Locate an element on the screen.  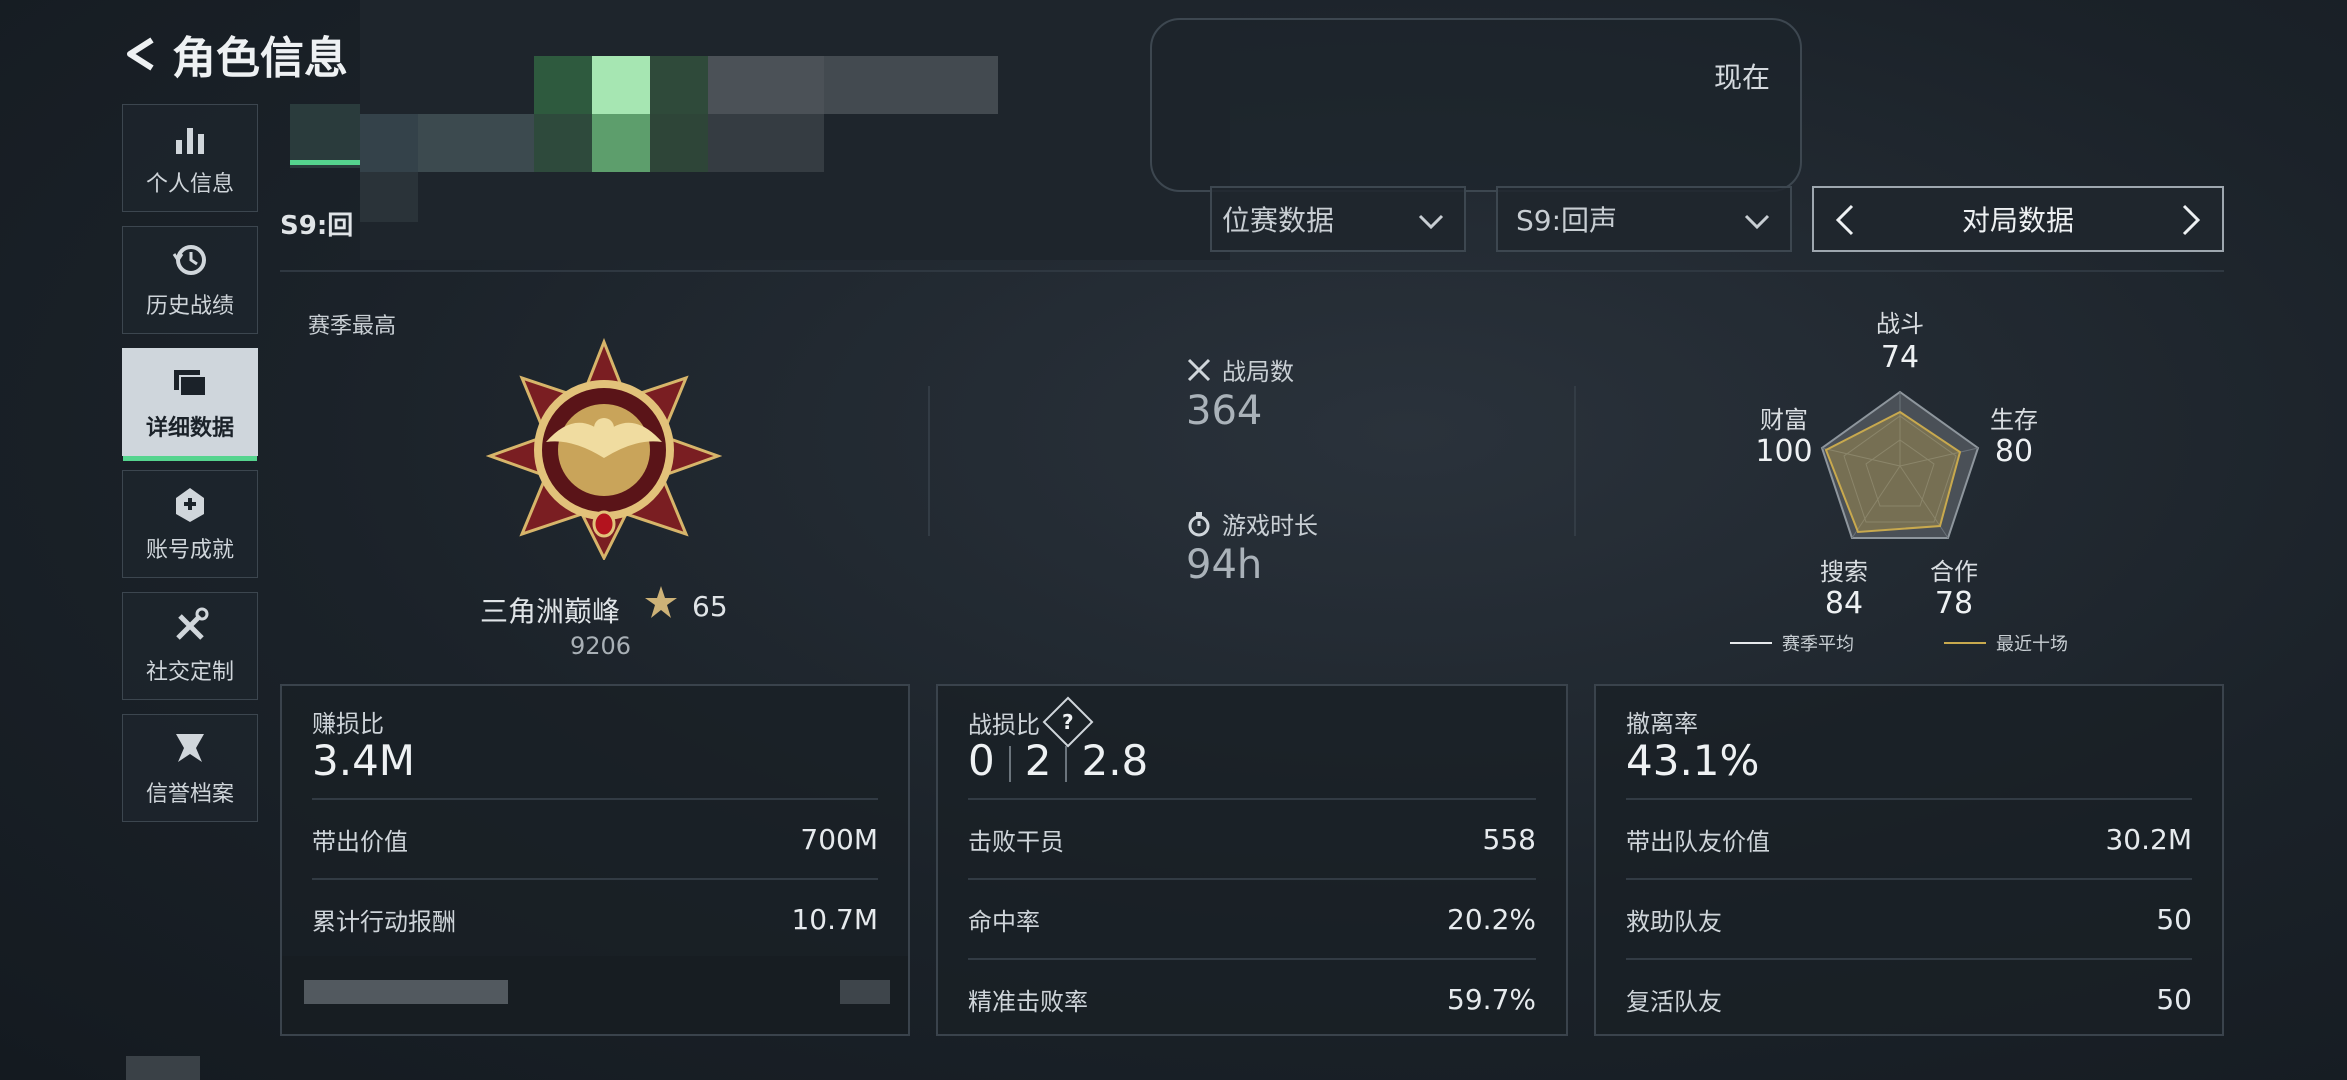
chevron-right-icon is located at coordinates (2190, 220).